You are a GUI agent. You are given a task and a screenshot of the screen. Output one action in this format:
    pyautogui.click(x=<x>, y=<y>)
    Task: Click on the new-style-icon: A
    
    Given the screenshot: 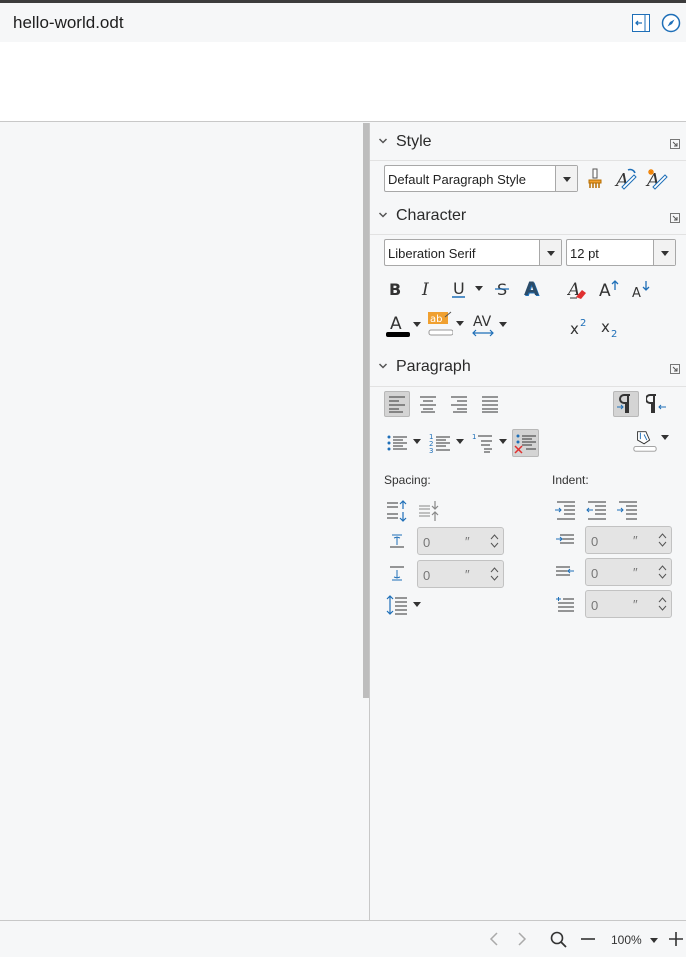 What is the action you would take?
    pyautogui.click(x=657, y=179)
    